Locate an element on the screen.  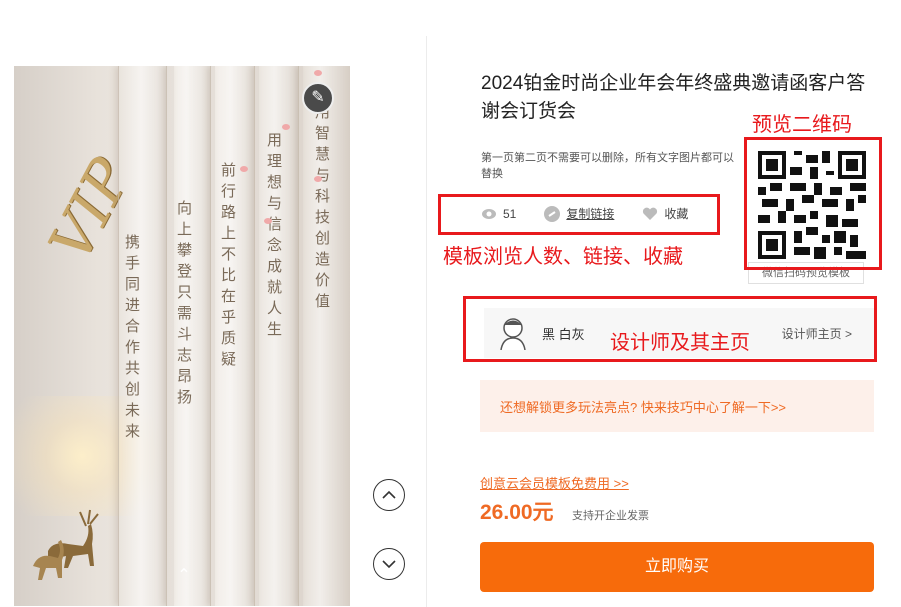
vip-offer-link: 创意云会员模板免费用 >> is located at coordinates (554, 482).